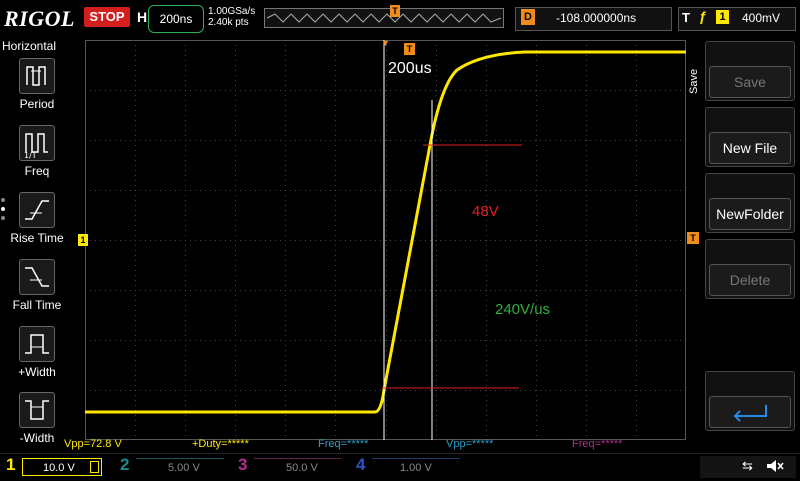  I want to click on delay-value: -108.000000ns, so click(596, 18).